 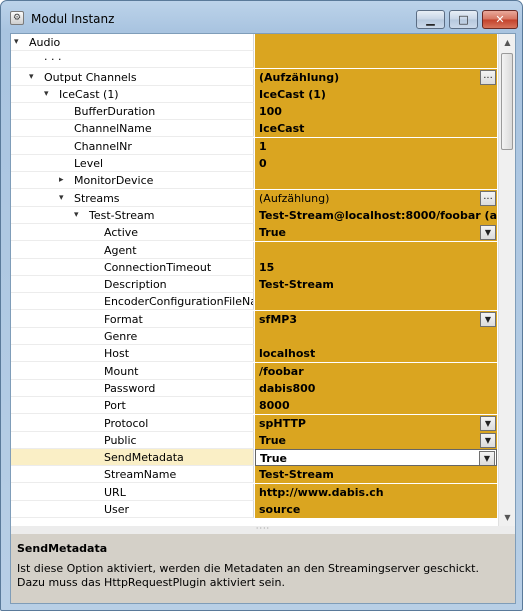 I want to click on property-name-cell: Level, so click(x=132, y=164).